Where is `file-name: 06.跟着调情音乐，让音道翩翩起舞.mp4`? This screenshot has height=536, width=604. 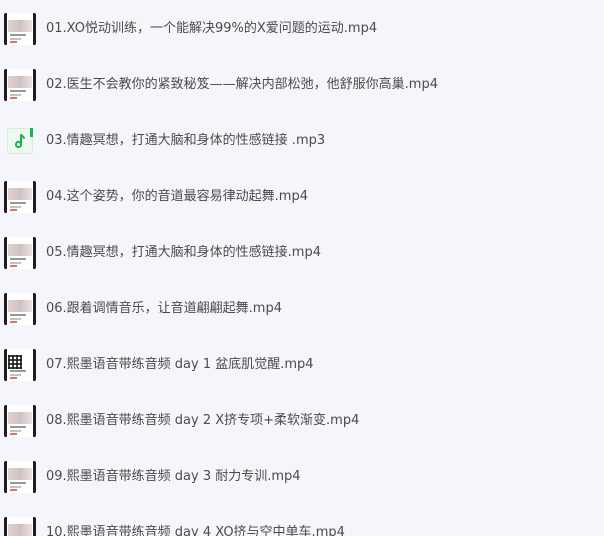
file-name: 06.跟着调情音乐，让音道翩翩起舞.mp4 is located at coordinates (164, 308).